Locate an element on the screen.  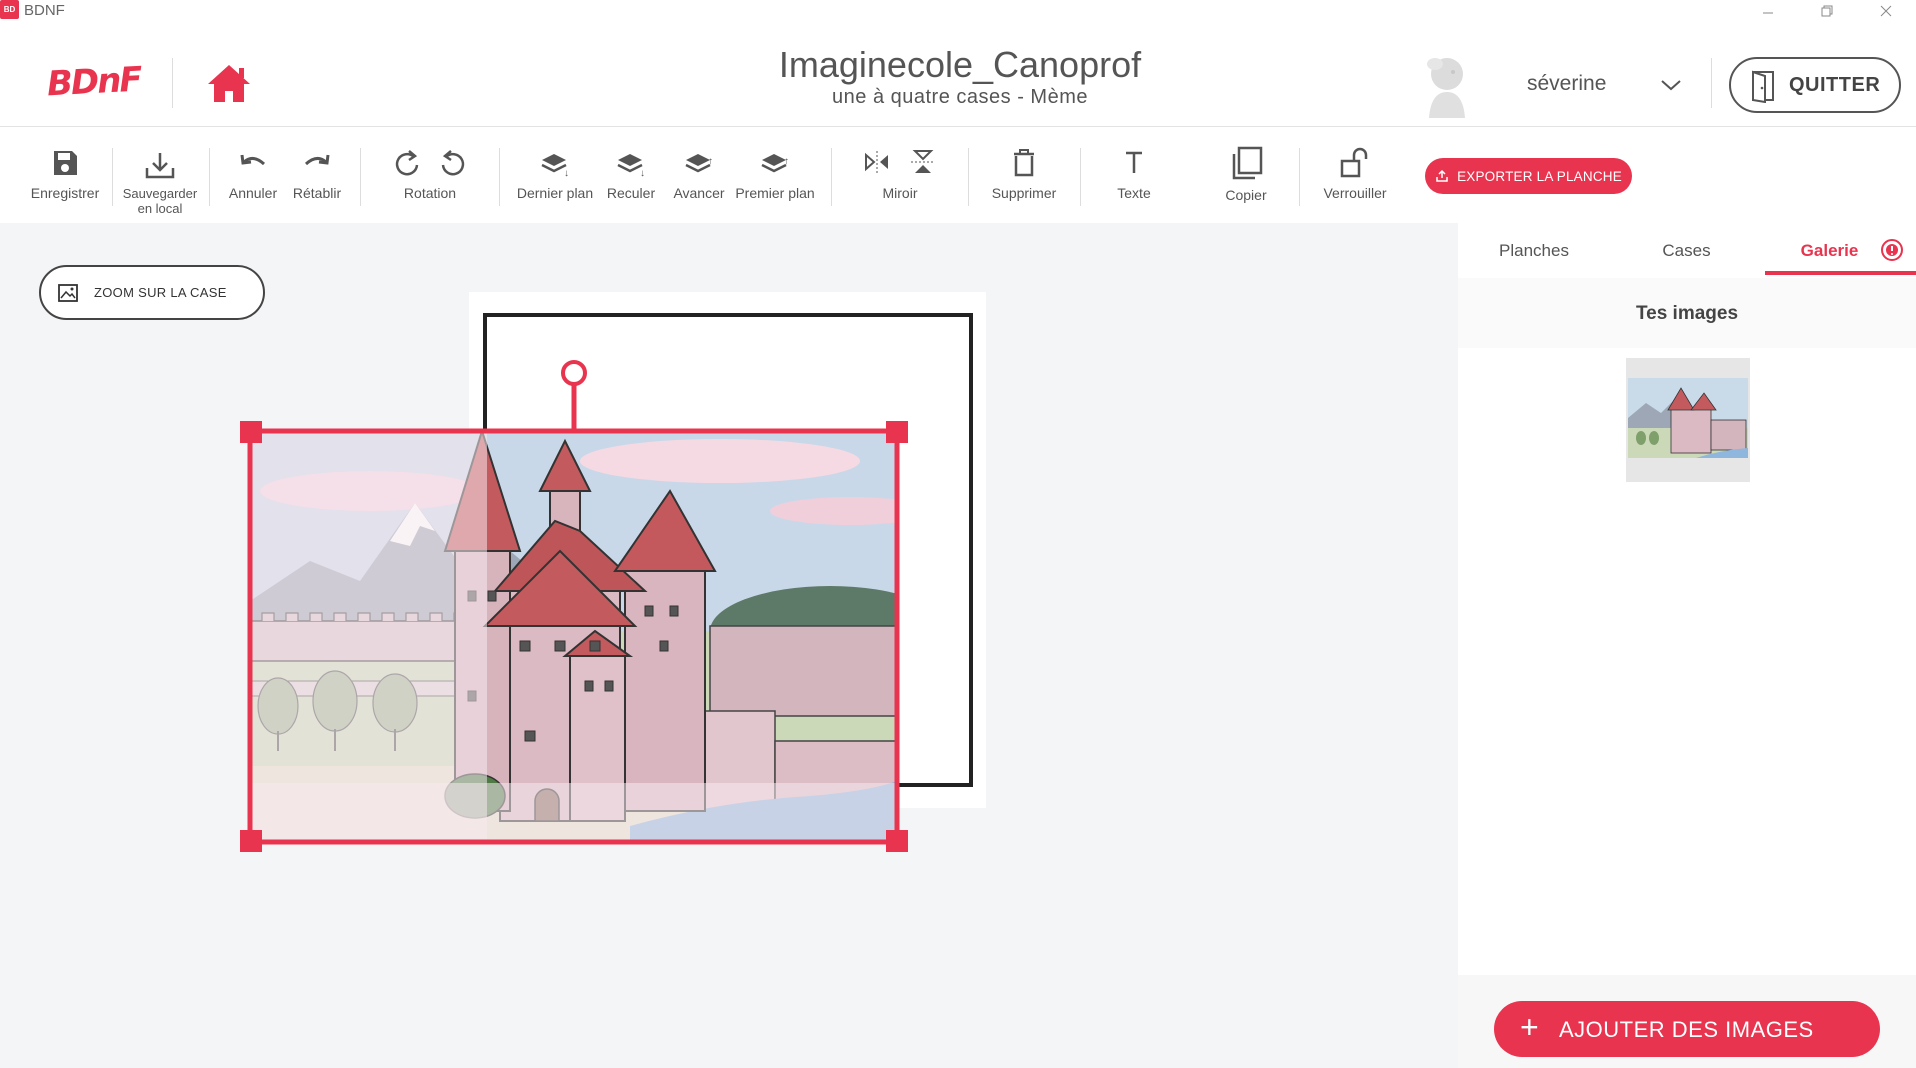
bring-to-front-label: Premier plan is located at coordinates (775, 193).